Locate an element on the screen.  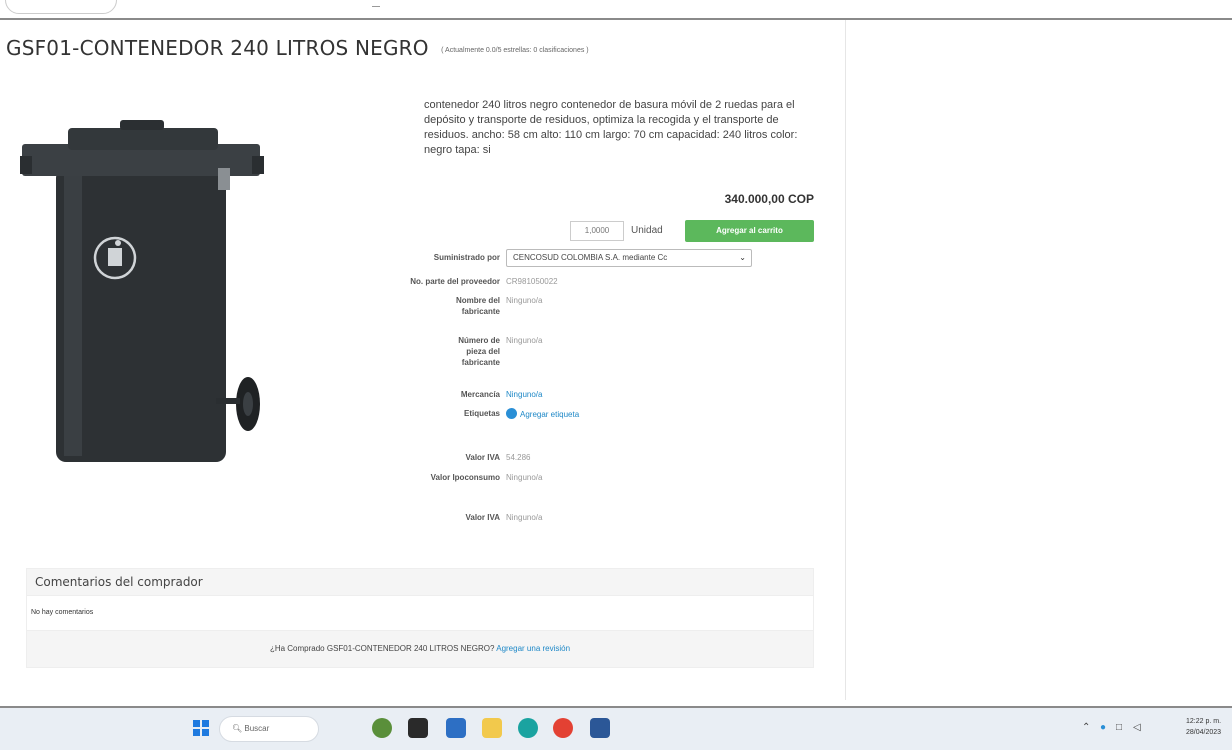
add-to-cart-button: Agregar al carrito is located at coordinates (749, 231).